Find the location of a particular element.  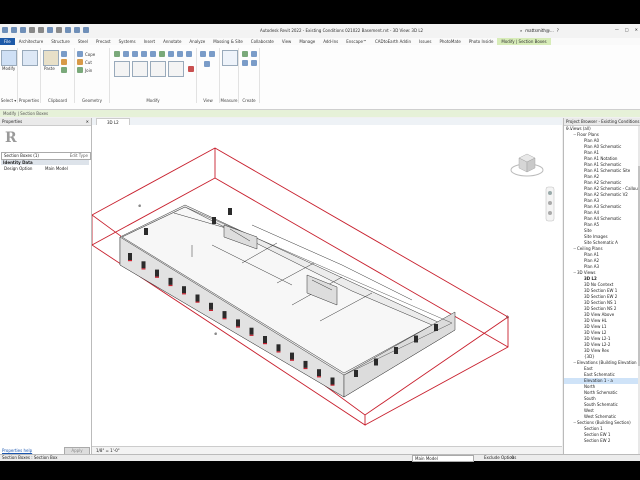

modify-button: Modify is located at coordinates (8, 68).